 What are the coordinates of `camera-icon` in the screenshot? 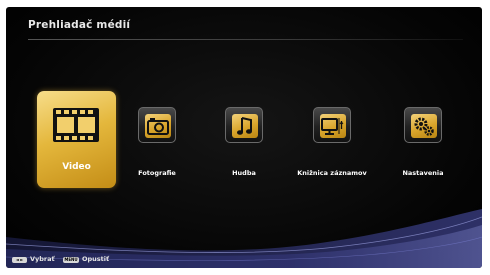 It's located at (158, 126).